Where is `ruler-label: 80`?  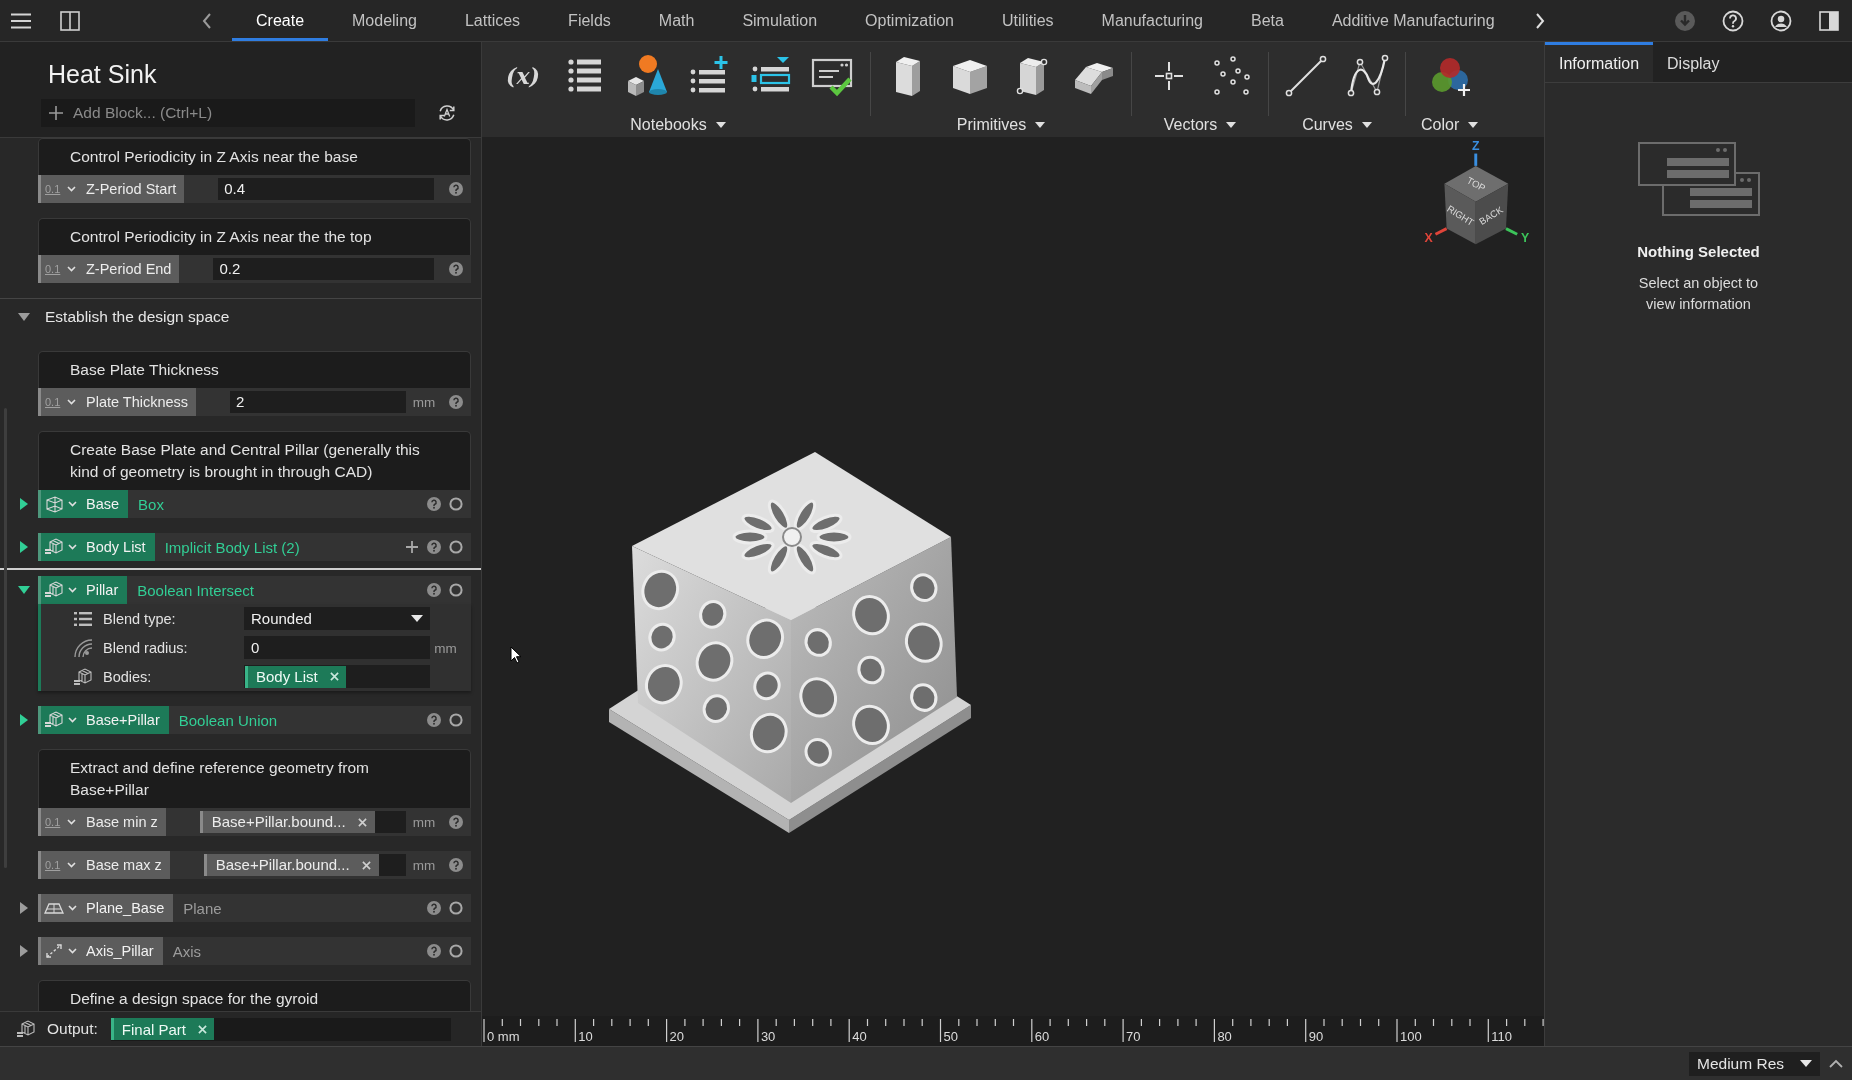
ruler-label: 80 is located at coordinates (1224, 1036).